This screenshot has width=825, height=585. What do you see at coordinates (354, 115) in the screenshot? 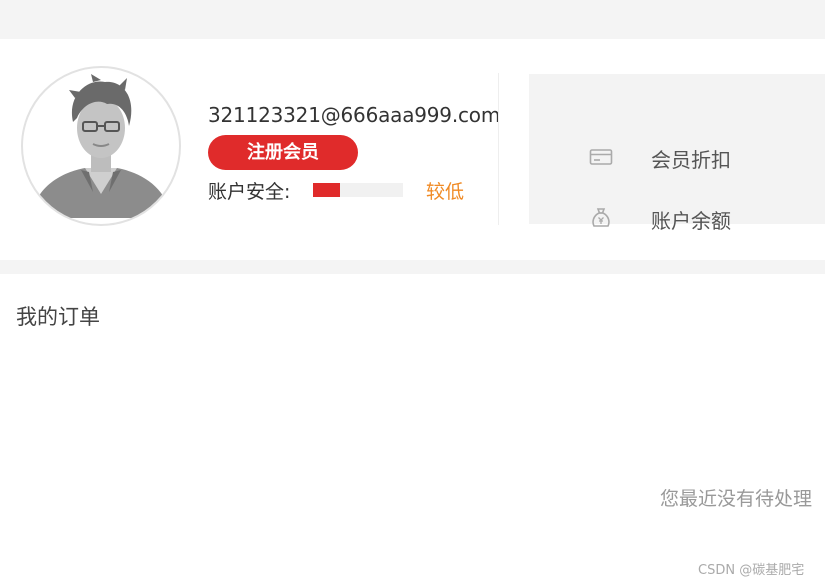
I see `user-email: 321123321@666aaa999.com` at bounding box center [354, 115].